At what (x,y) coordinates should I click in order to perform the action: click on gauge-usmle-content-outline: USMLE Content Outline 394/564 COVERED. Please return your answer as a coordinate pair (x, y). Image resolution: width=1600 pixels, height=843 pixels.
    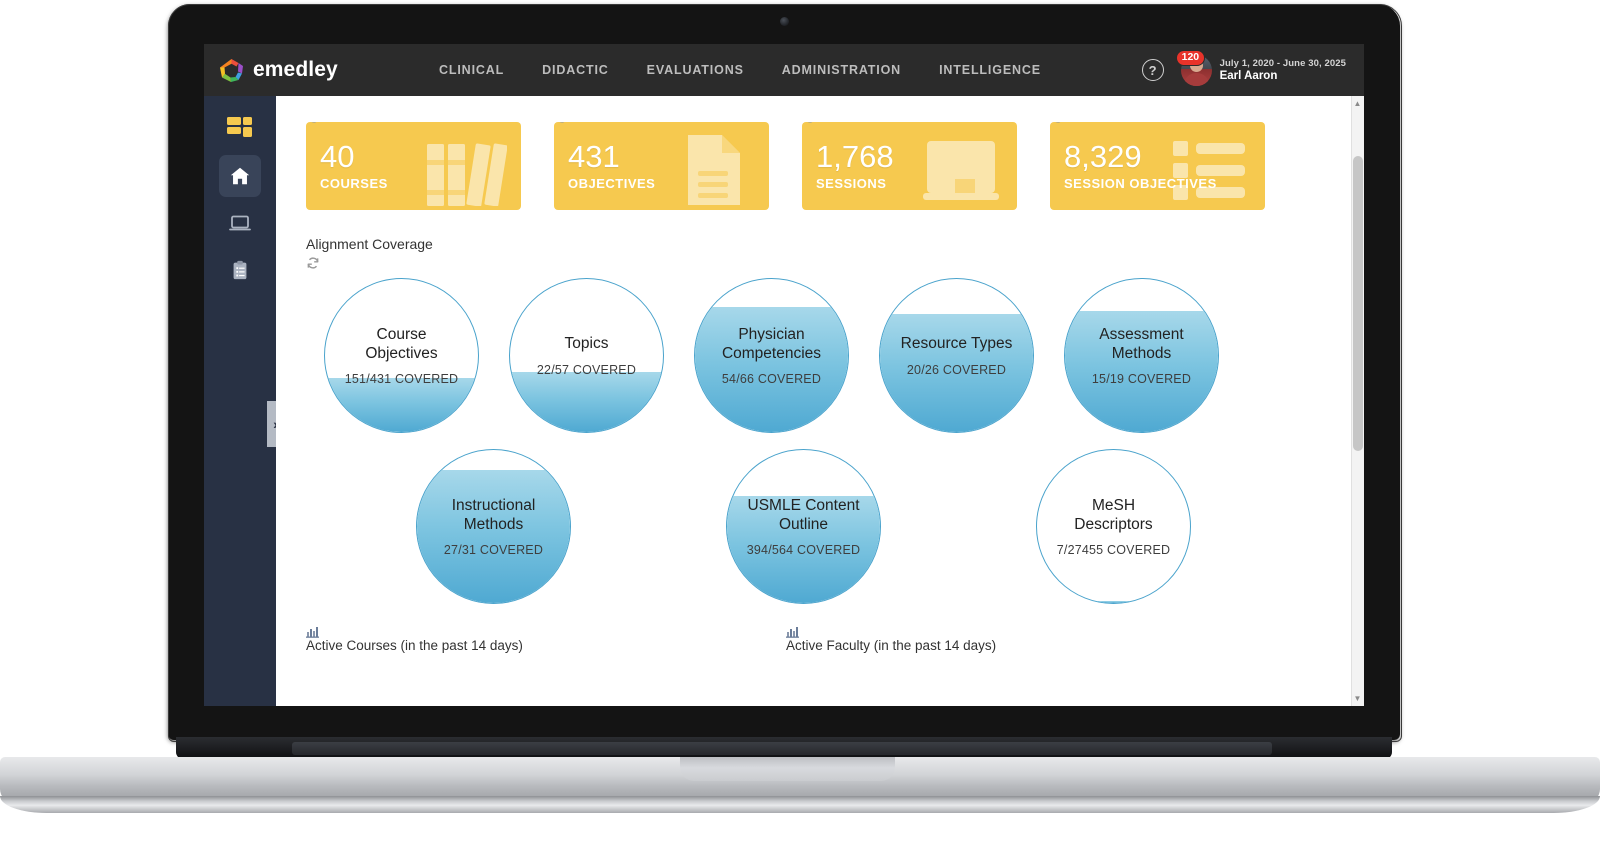
    Looking at the image, I should click on (803, 526).